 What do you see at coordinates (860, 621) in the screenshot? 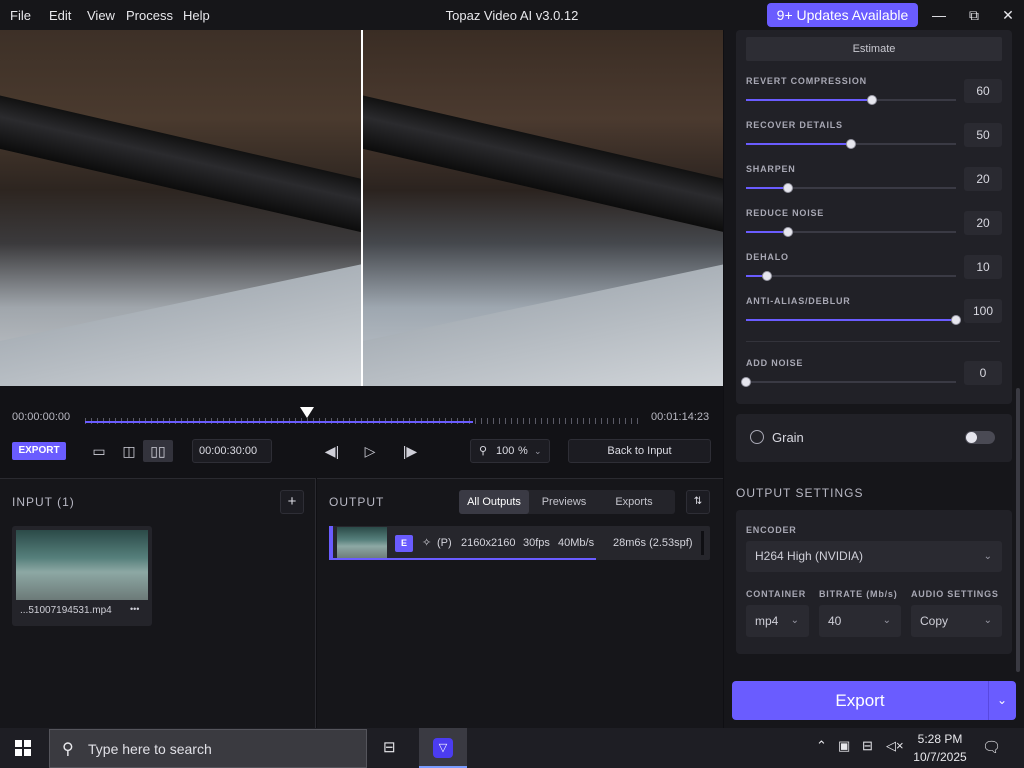
I see `bitrate-select: 40 ⌄` at bounding box center [860, 621].